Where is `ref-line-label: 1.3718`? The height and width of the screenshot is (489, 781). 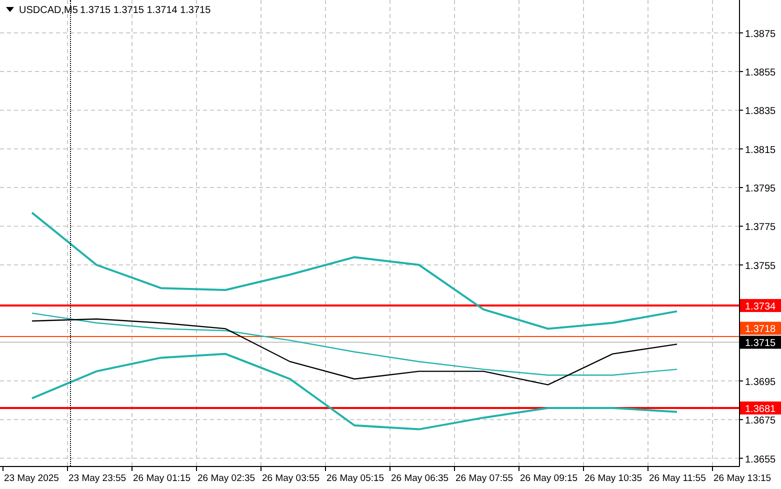
ref-line-label: 1.3718 is located at coordinates (760, 330).